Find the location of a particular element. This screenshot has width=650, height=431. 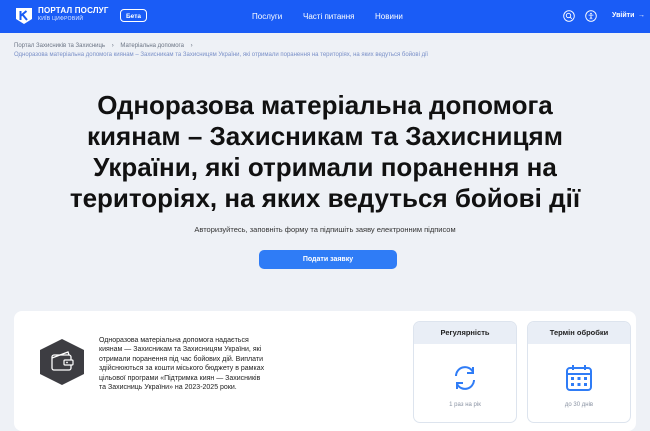

search-icon is located at coordinates (569, 16).